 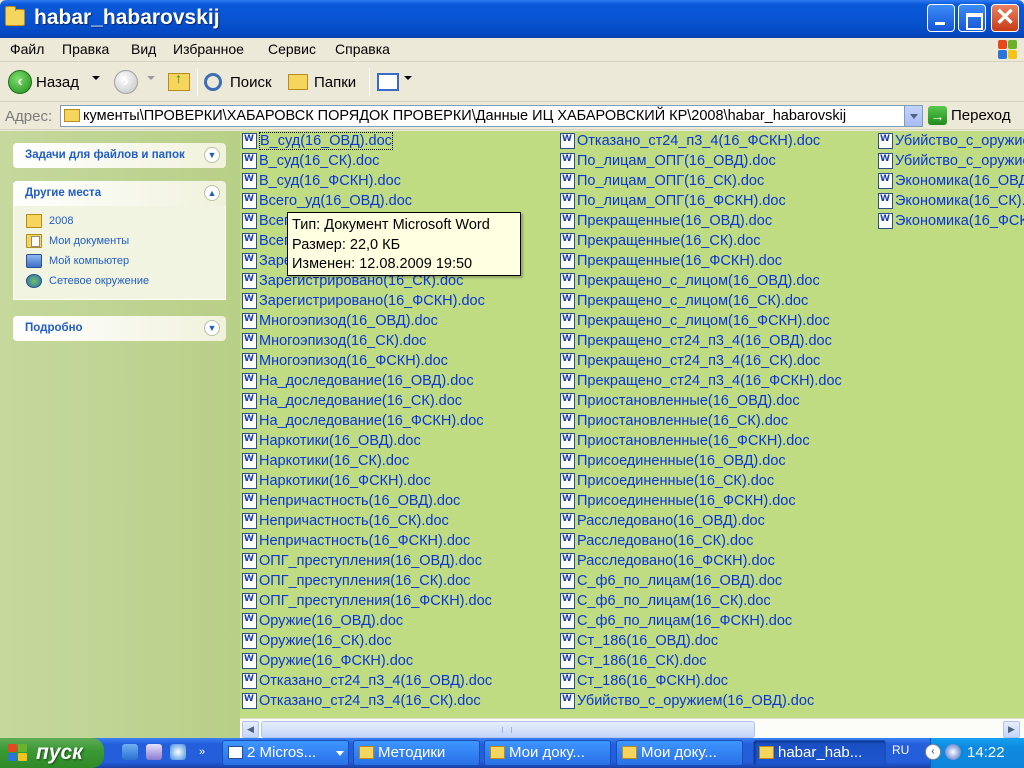 I want to click on file-item: Прекращенные(16_СК).doc, so click(x=660, y=241).